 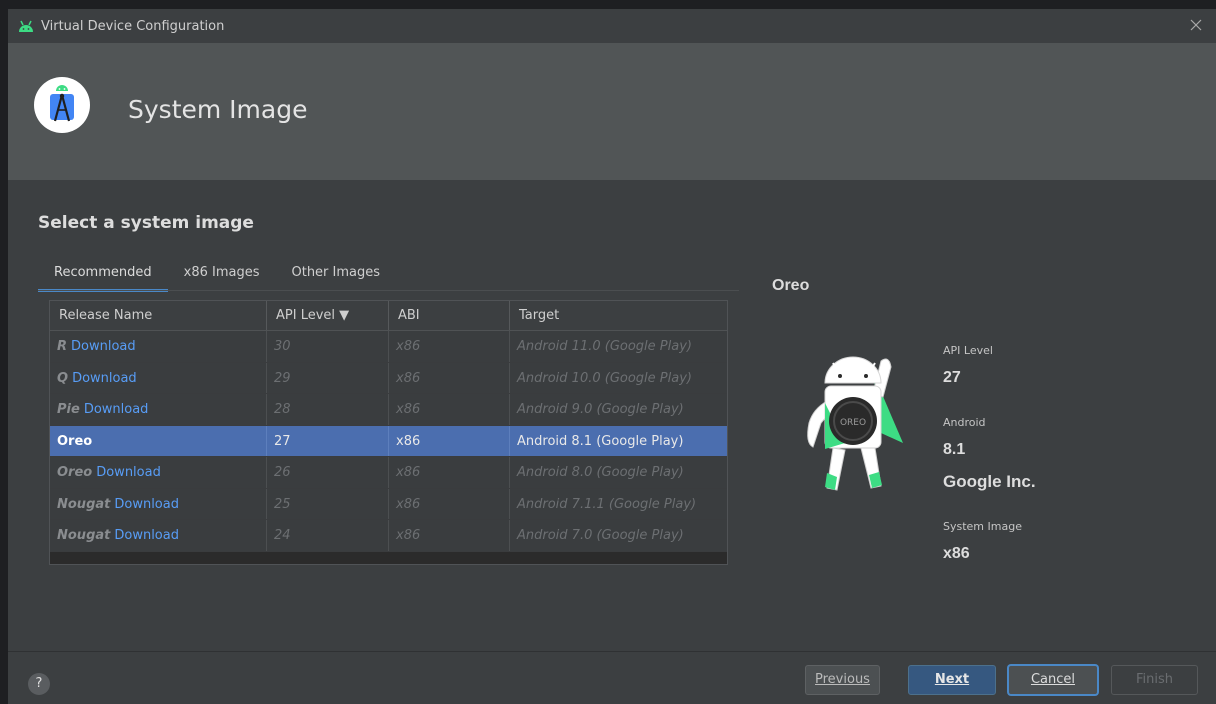 I want to click on api-level-cell: 25, so click(x=328, y=503).